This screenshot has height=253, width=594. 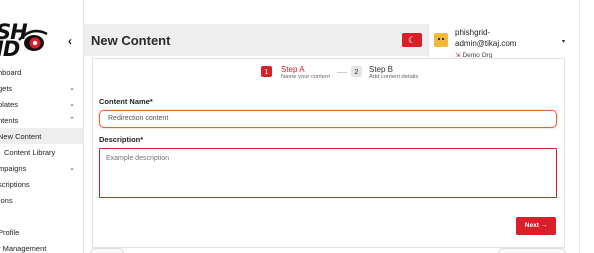 What do you see at coordinates (41, 184) in the screenshot?
I see `sidebar-item-subscriptions: scriptions` at bounding box center [41, 184].